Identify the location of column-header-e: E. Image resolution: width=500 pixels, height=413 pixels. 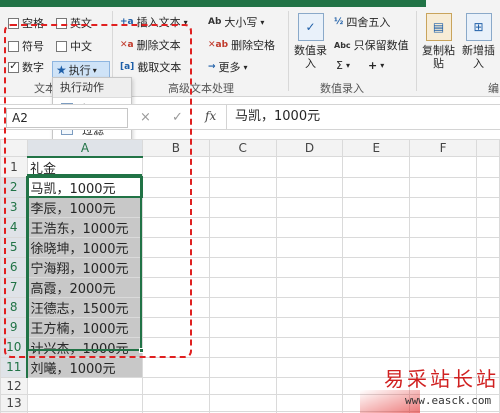
(376, 148).